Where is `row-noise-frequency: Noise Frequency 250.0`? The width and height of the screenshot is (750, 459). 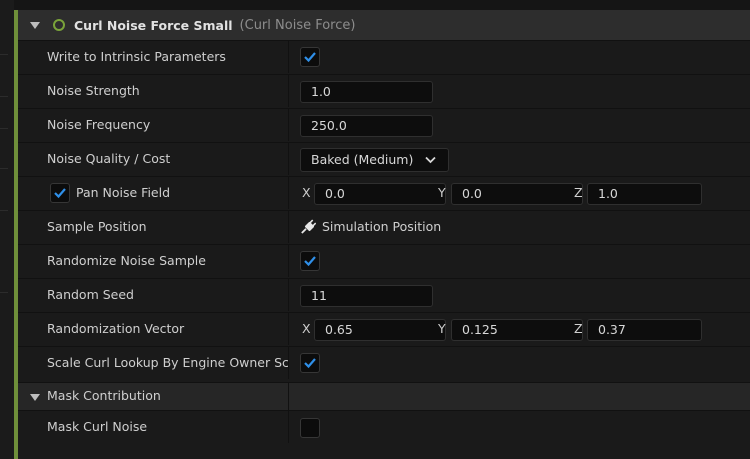 row-noise-frequency: Noise Frequency 250.0 is located at coordinates (384, 124).